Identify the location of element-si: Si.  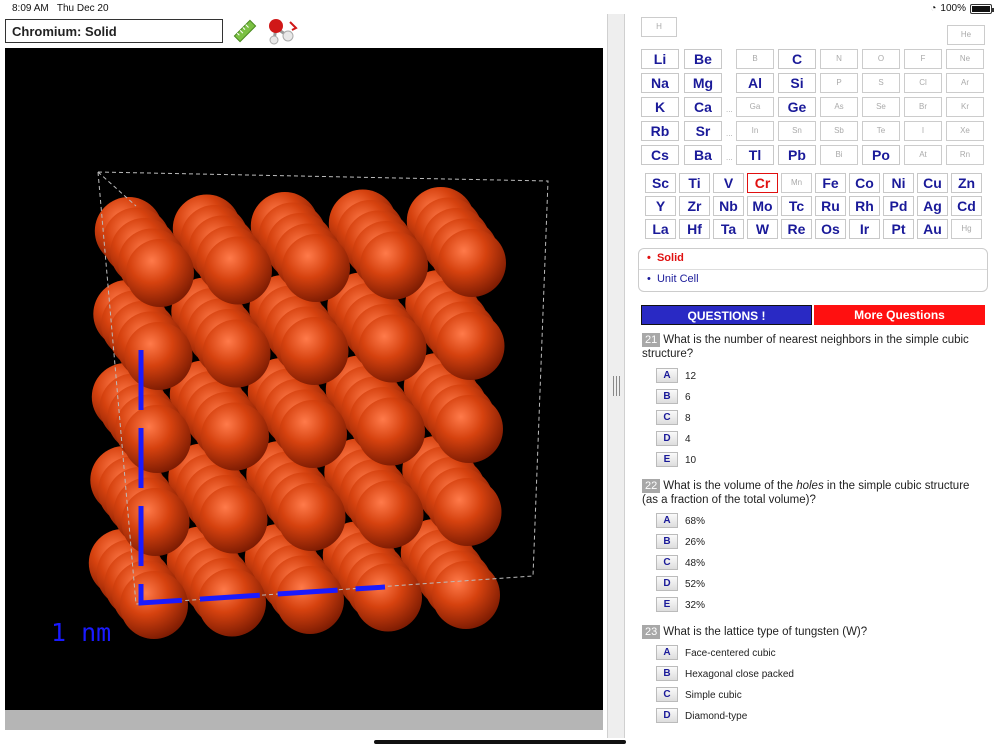
(797, 83).